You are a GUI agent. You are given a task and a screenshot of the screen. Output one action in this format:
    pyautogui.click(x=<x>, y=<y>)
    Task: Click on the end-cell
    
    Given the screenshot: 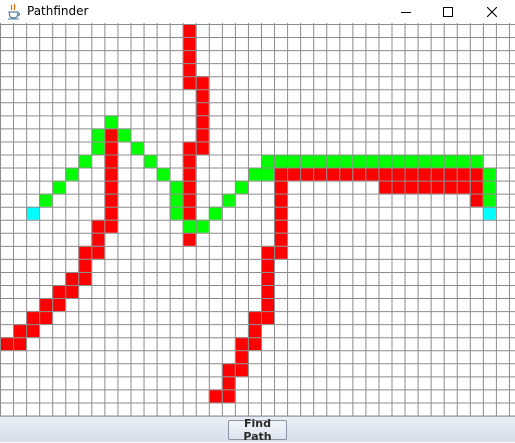 What is the action you would take?
    pyautogui.click(x=489, y=213)
    